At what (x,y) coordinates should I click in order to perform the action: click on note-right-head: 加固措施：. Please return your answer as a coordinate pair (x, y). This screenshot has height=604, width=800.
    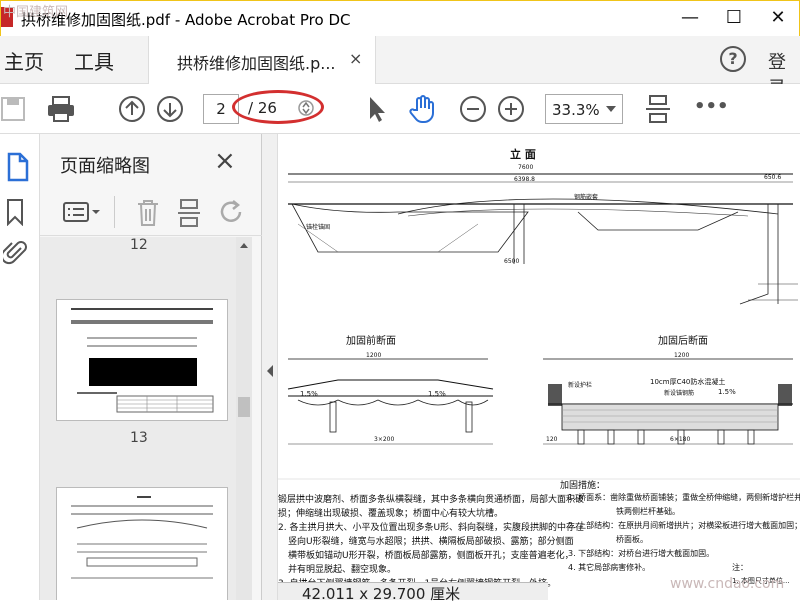
    Looking at the image, I should click on (583, 486).